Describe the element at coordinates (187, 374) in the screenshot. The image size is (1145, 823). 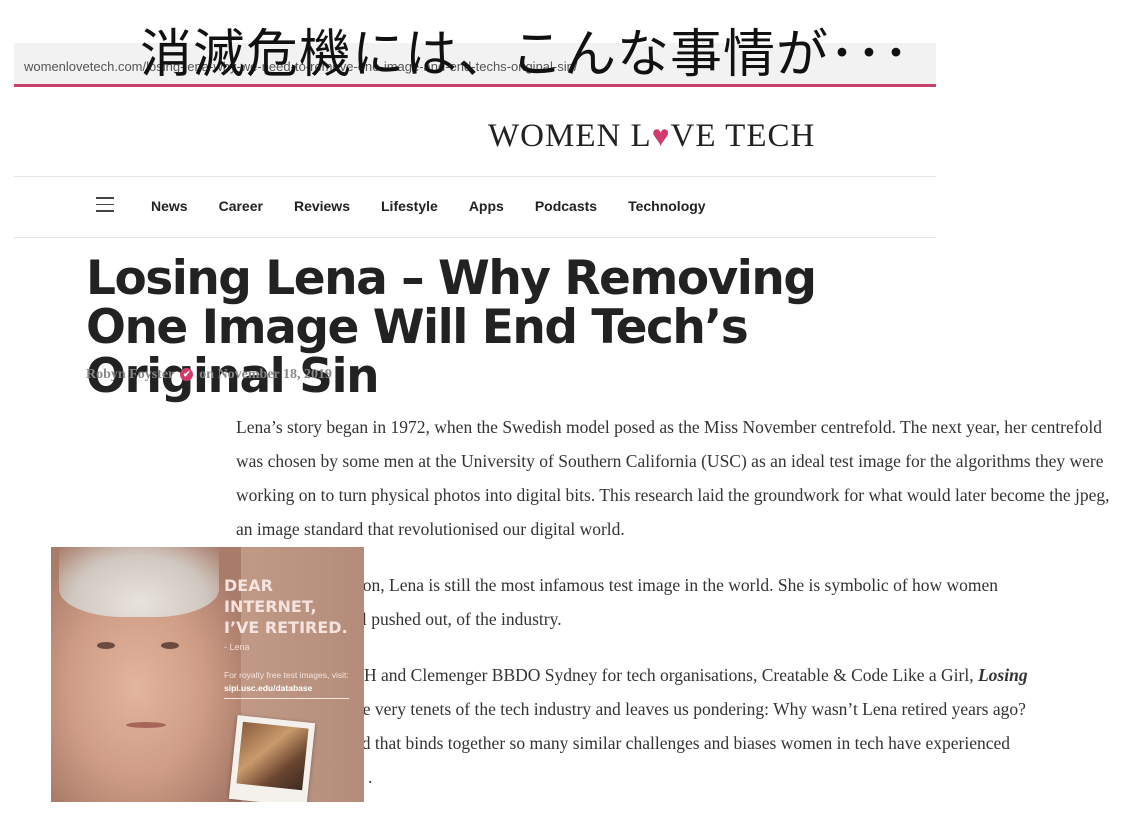
I see `verified-check-icon: ✔` at that location.